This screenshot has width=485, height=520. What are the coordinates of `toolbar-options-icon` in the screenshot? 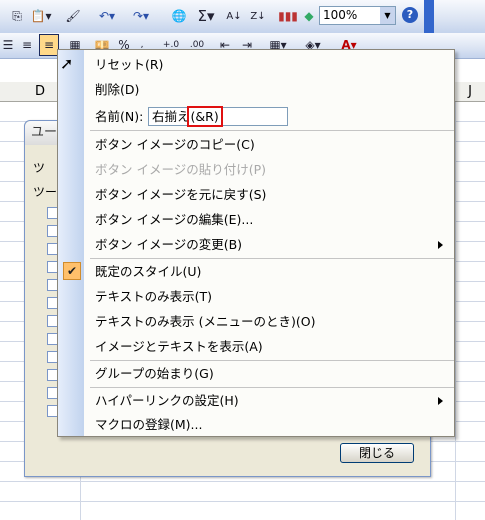 It's located at (429, 16).